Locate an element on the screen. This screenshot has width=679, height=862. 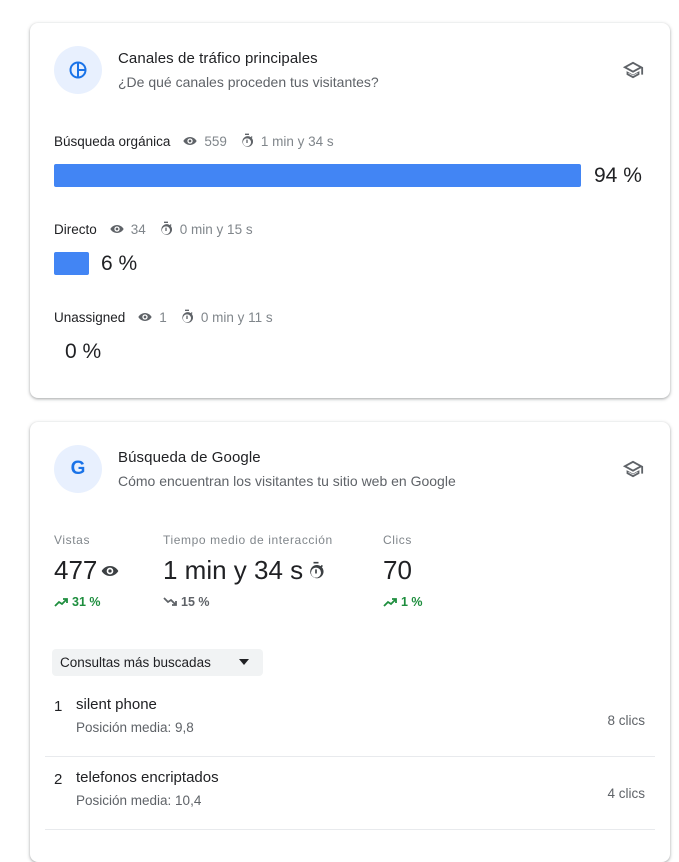
trend-down: 15 % is located at coordinates (186, 602).